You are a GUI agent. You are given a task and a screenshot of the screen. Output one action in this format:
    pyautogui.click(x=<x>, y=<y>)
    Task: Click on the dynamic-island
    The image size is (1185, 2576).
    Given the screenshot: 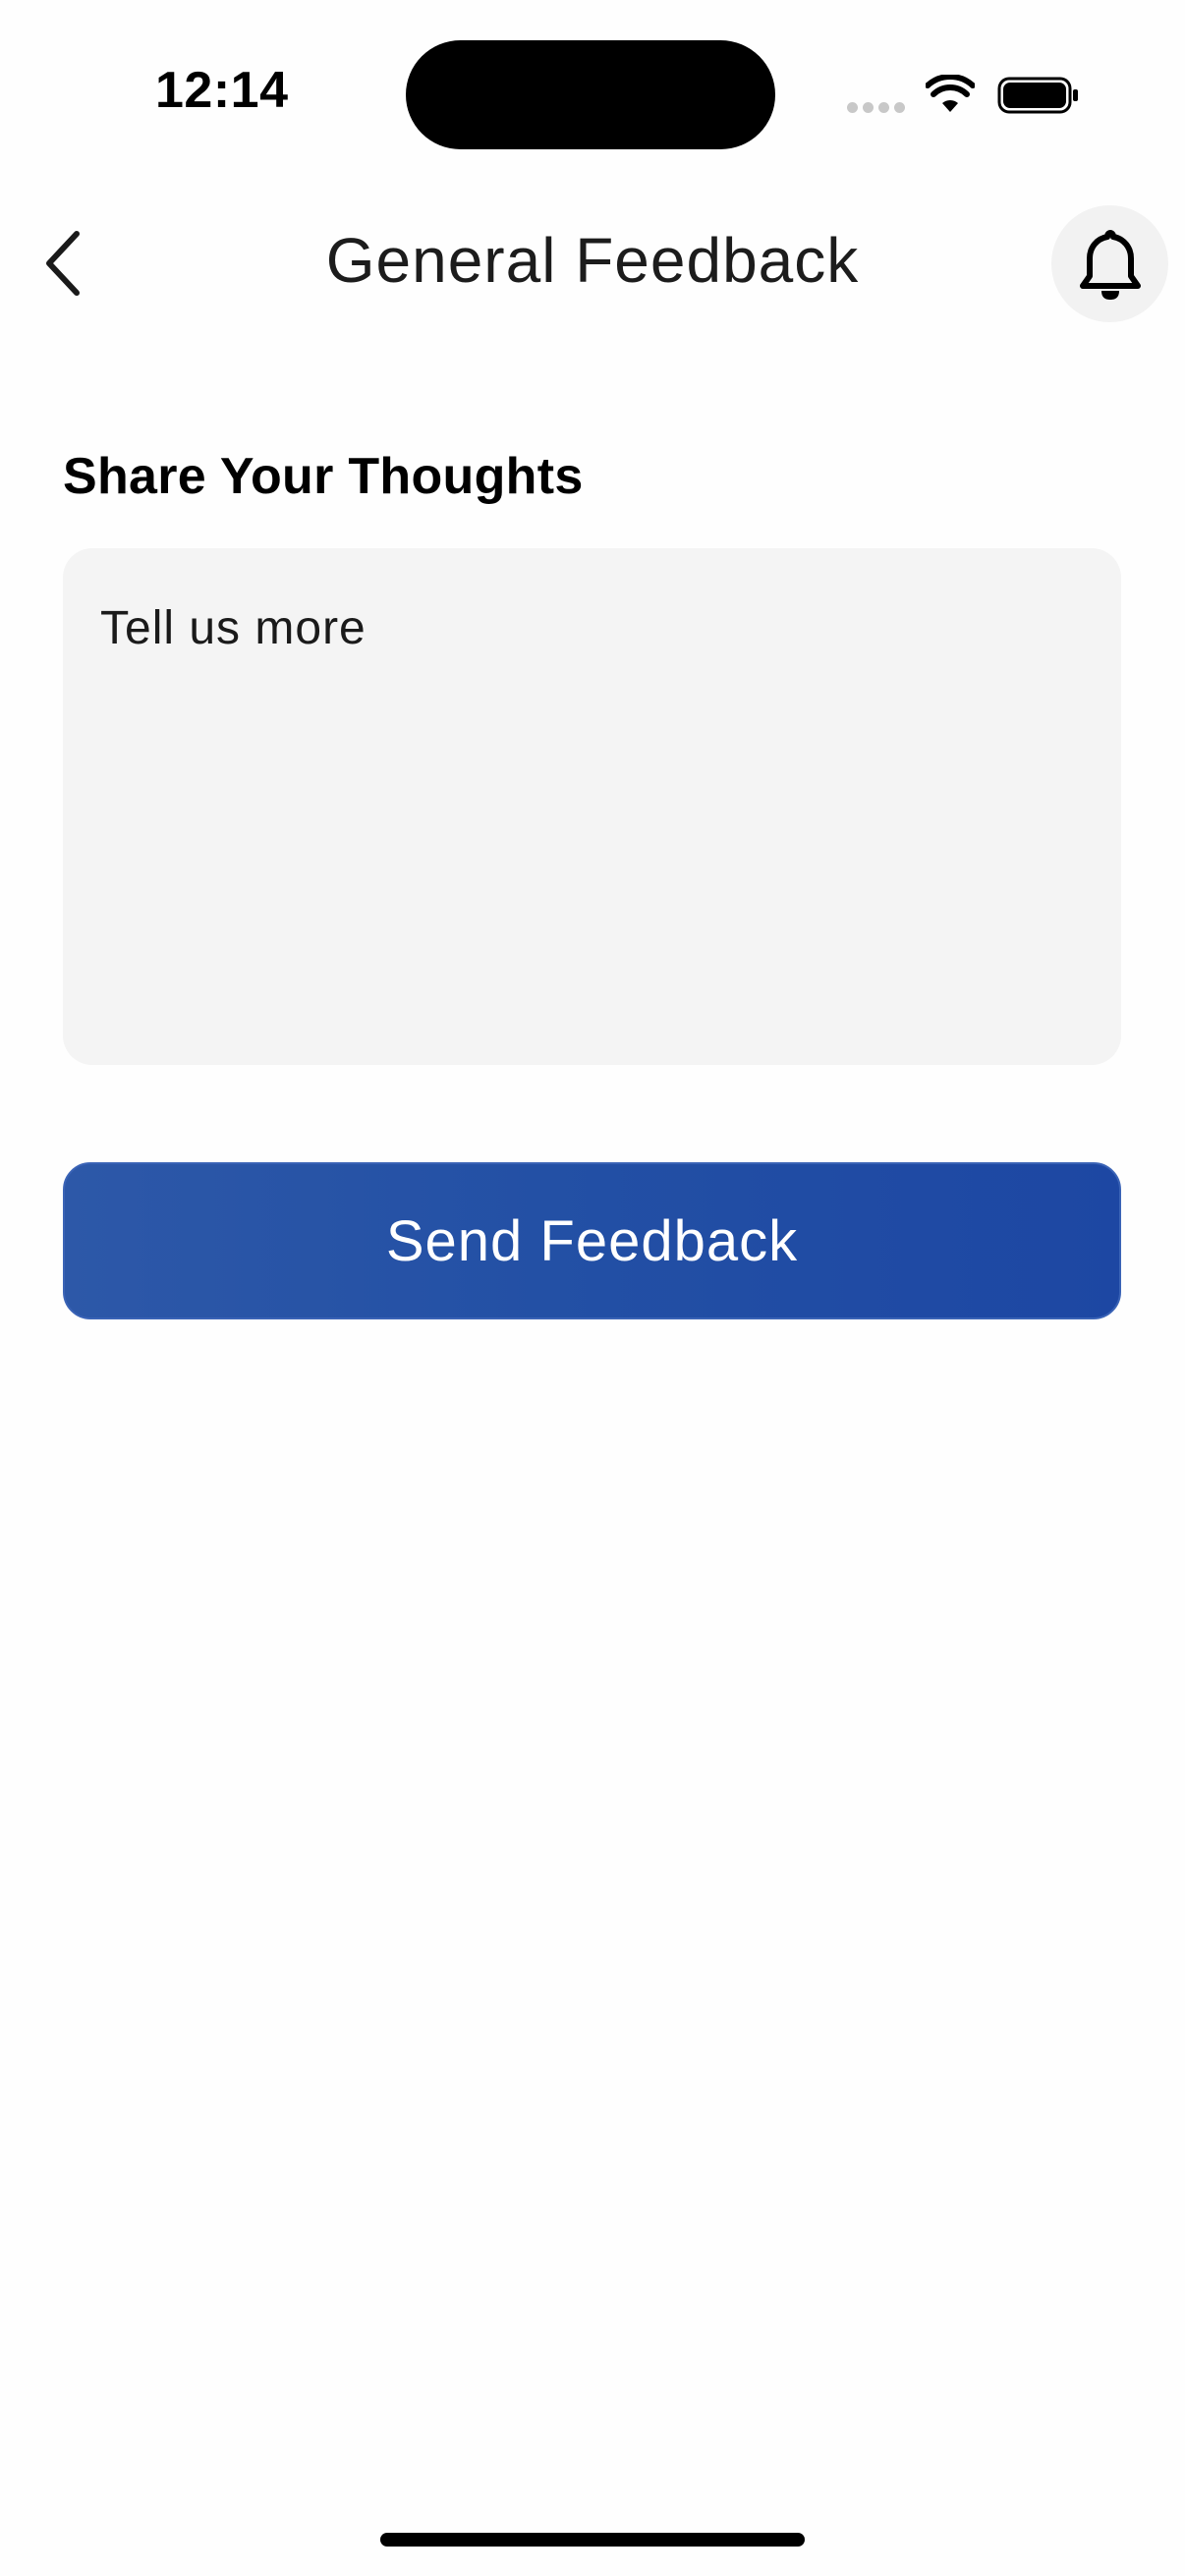 What is the action you would take?
    pyautogui.click(x=591, y=94)
    